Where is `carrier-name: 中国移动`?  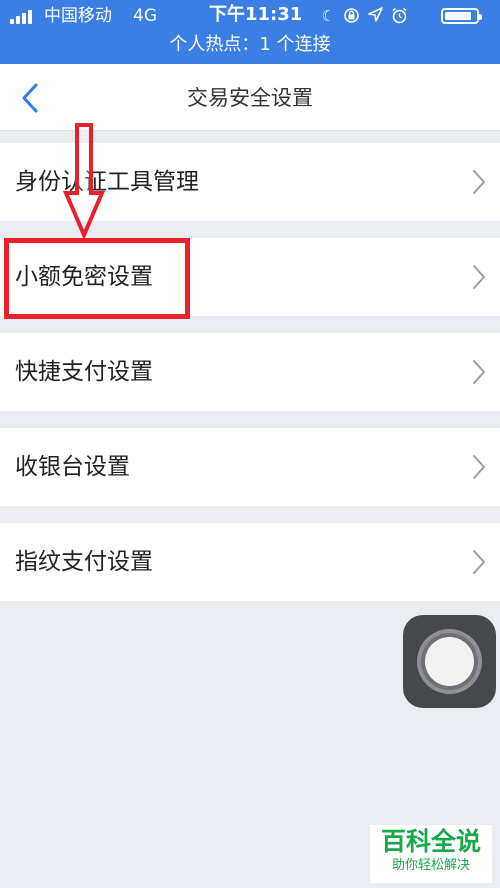 carrier-name: 中国移动 is located at coordinates (78, 16).